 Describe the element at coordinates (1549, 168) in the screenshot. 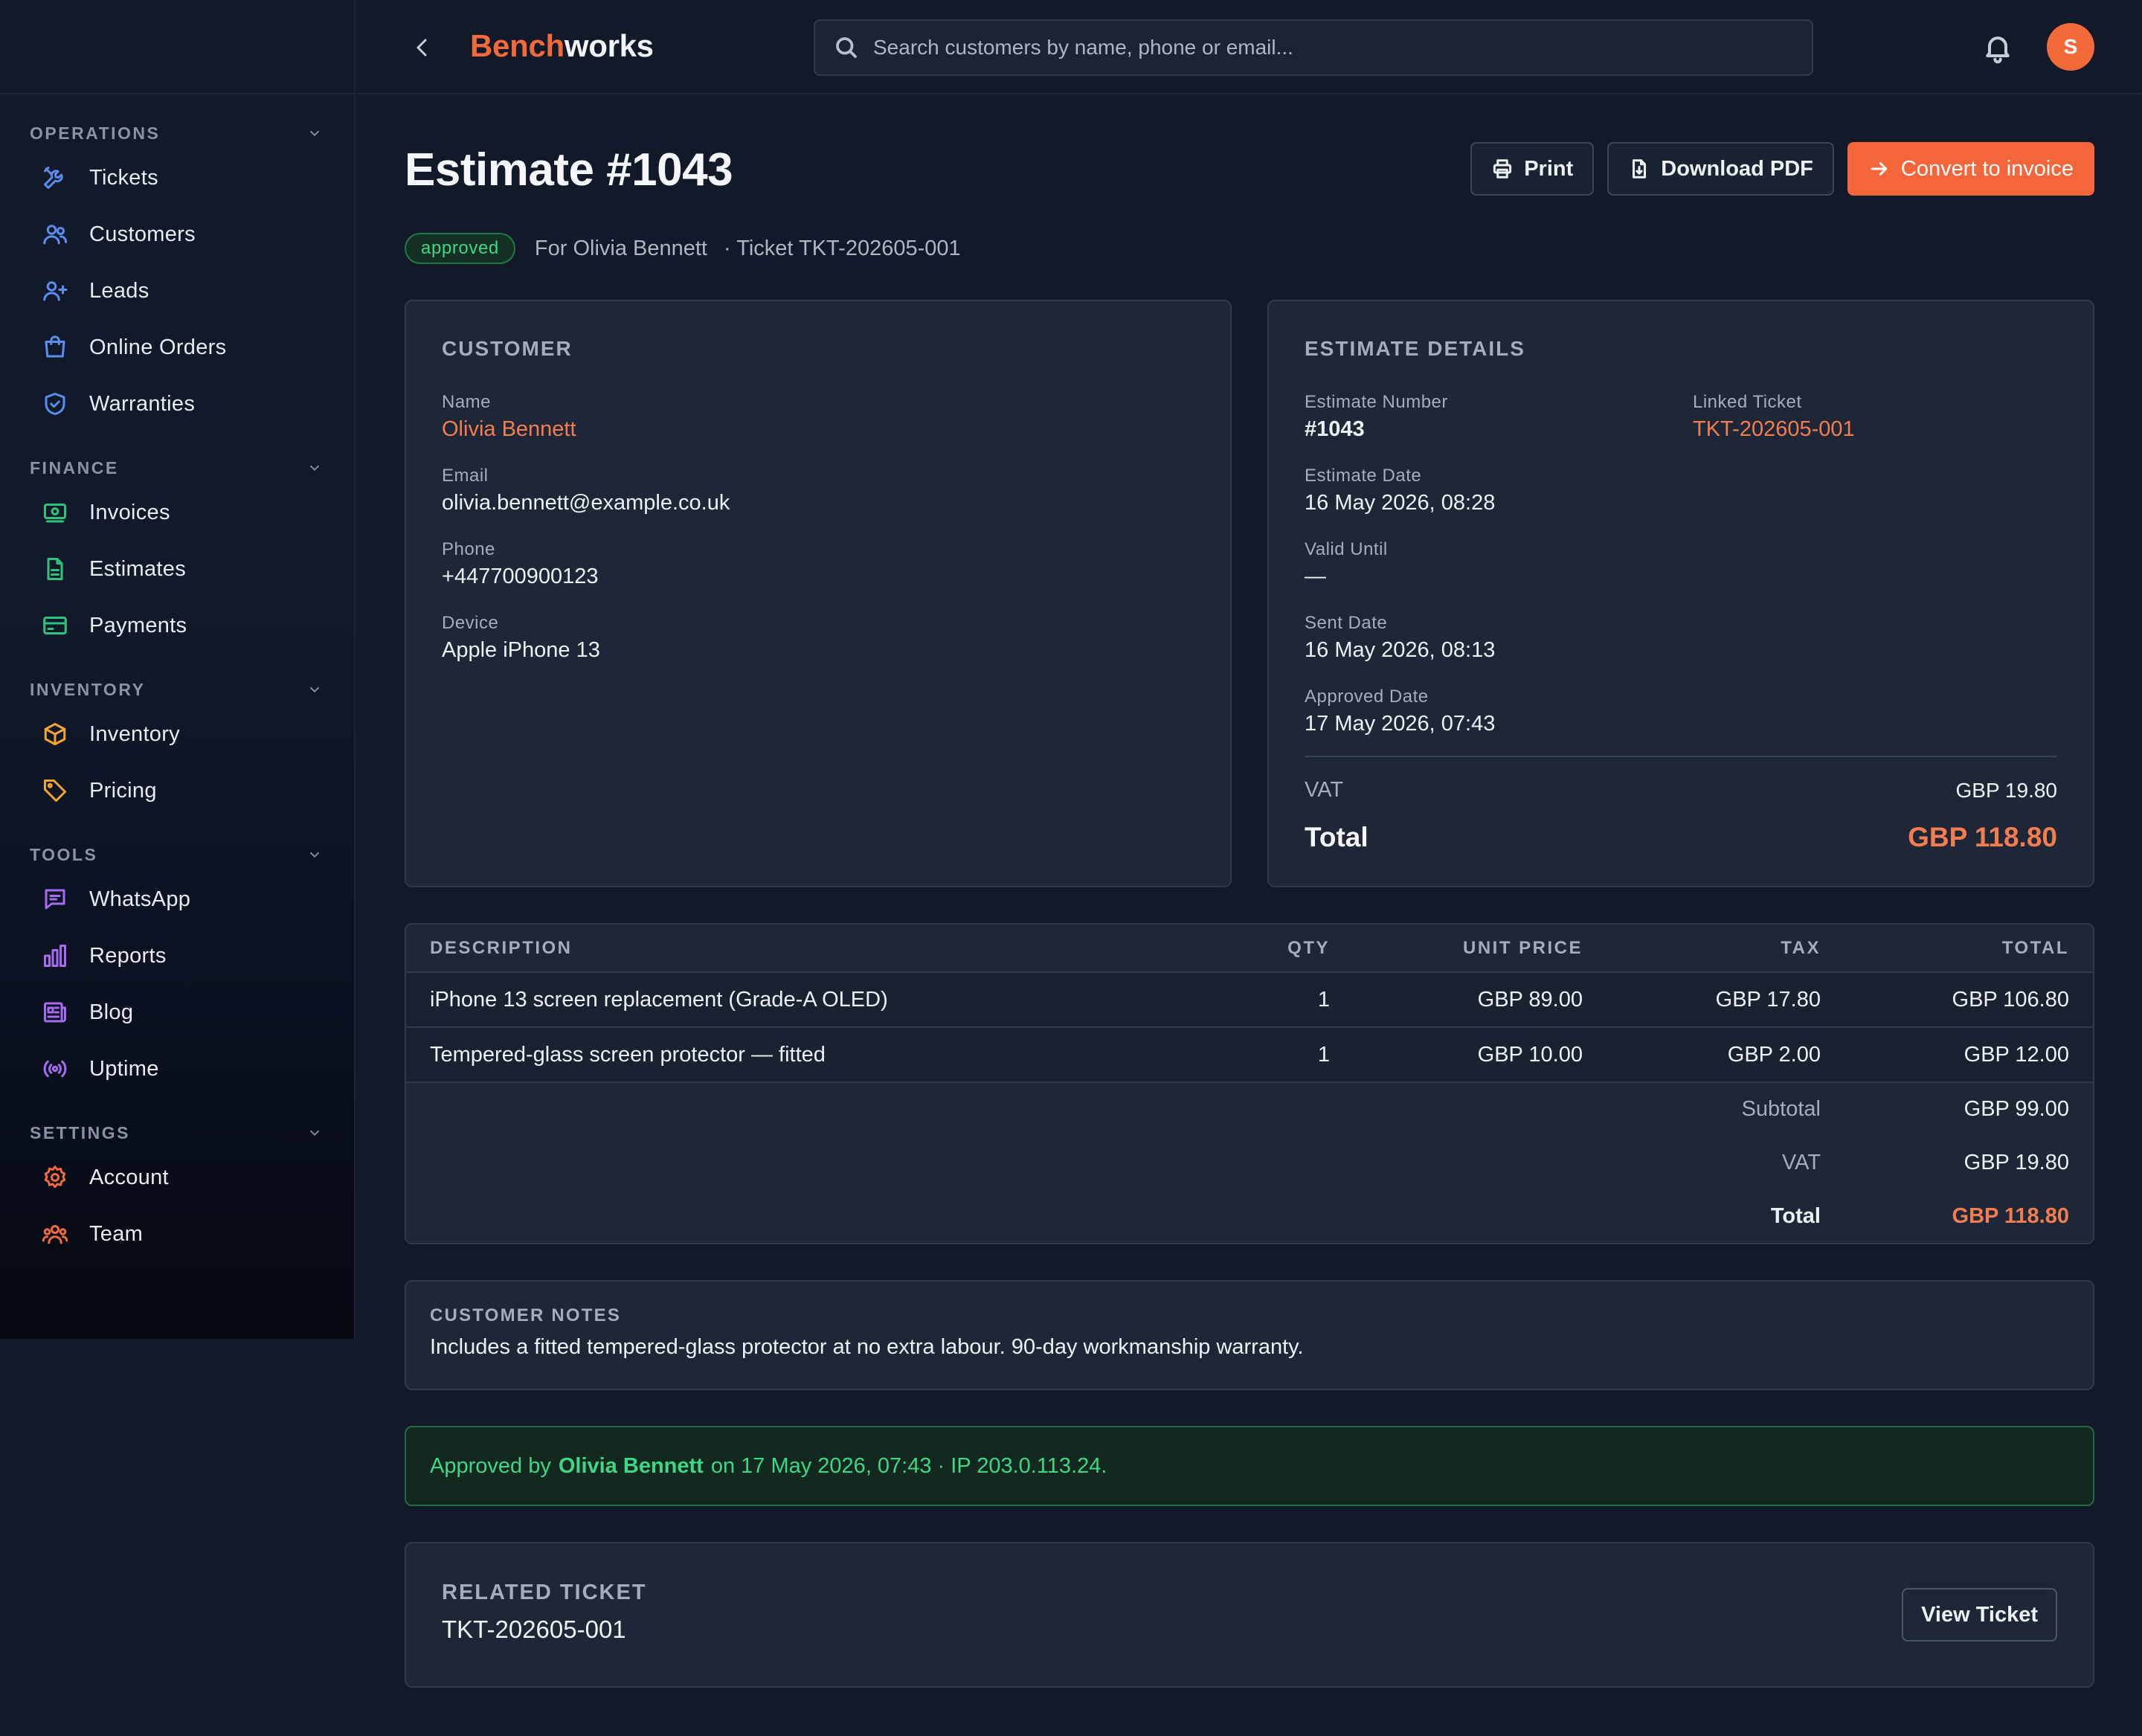

I see `print-label: Print` at that location.